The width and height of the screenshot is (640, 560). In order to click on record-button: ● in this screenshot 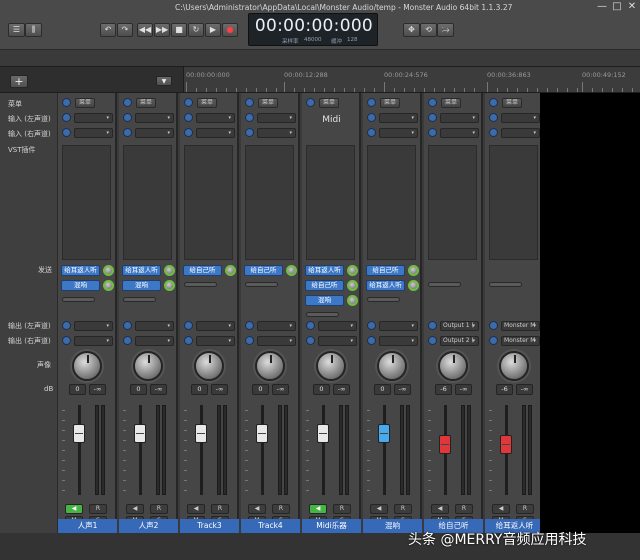, I will do `click(230, 30)`.